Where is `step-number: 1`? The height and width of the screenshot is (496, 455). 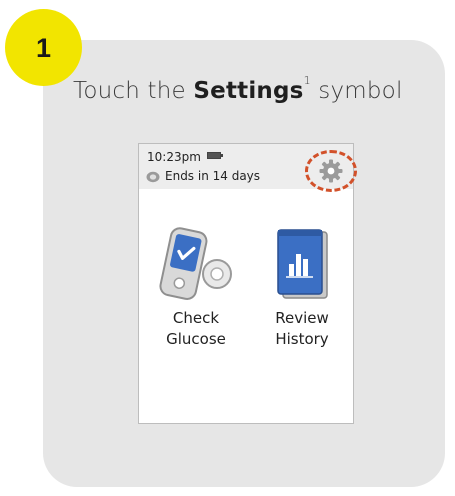 step-number: 1 is located at coordinates (43, 48).